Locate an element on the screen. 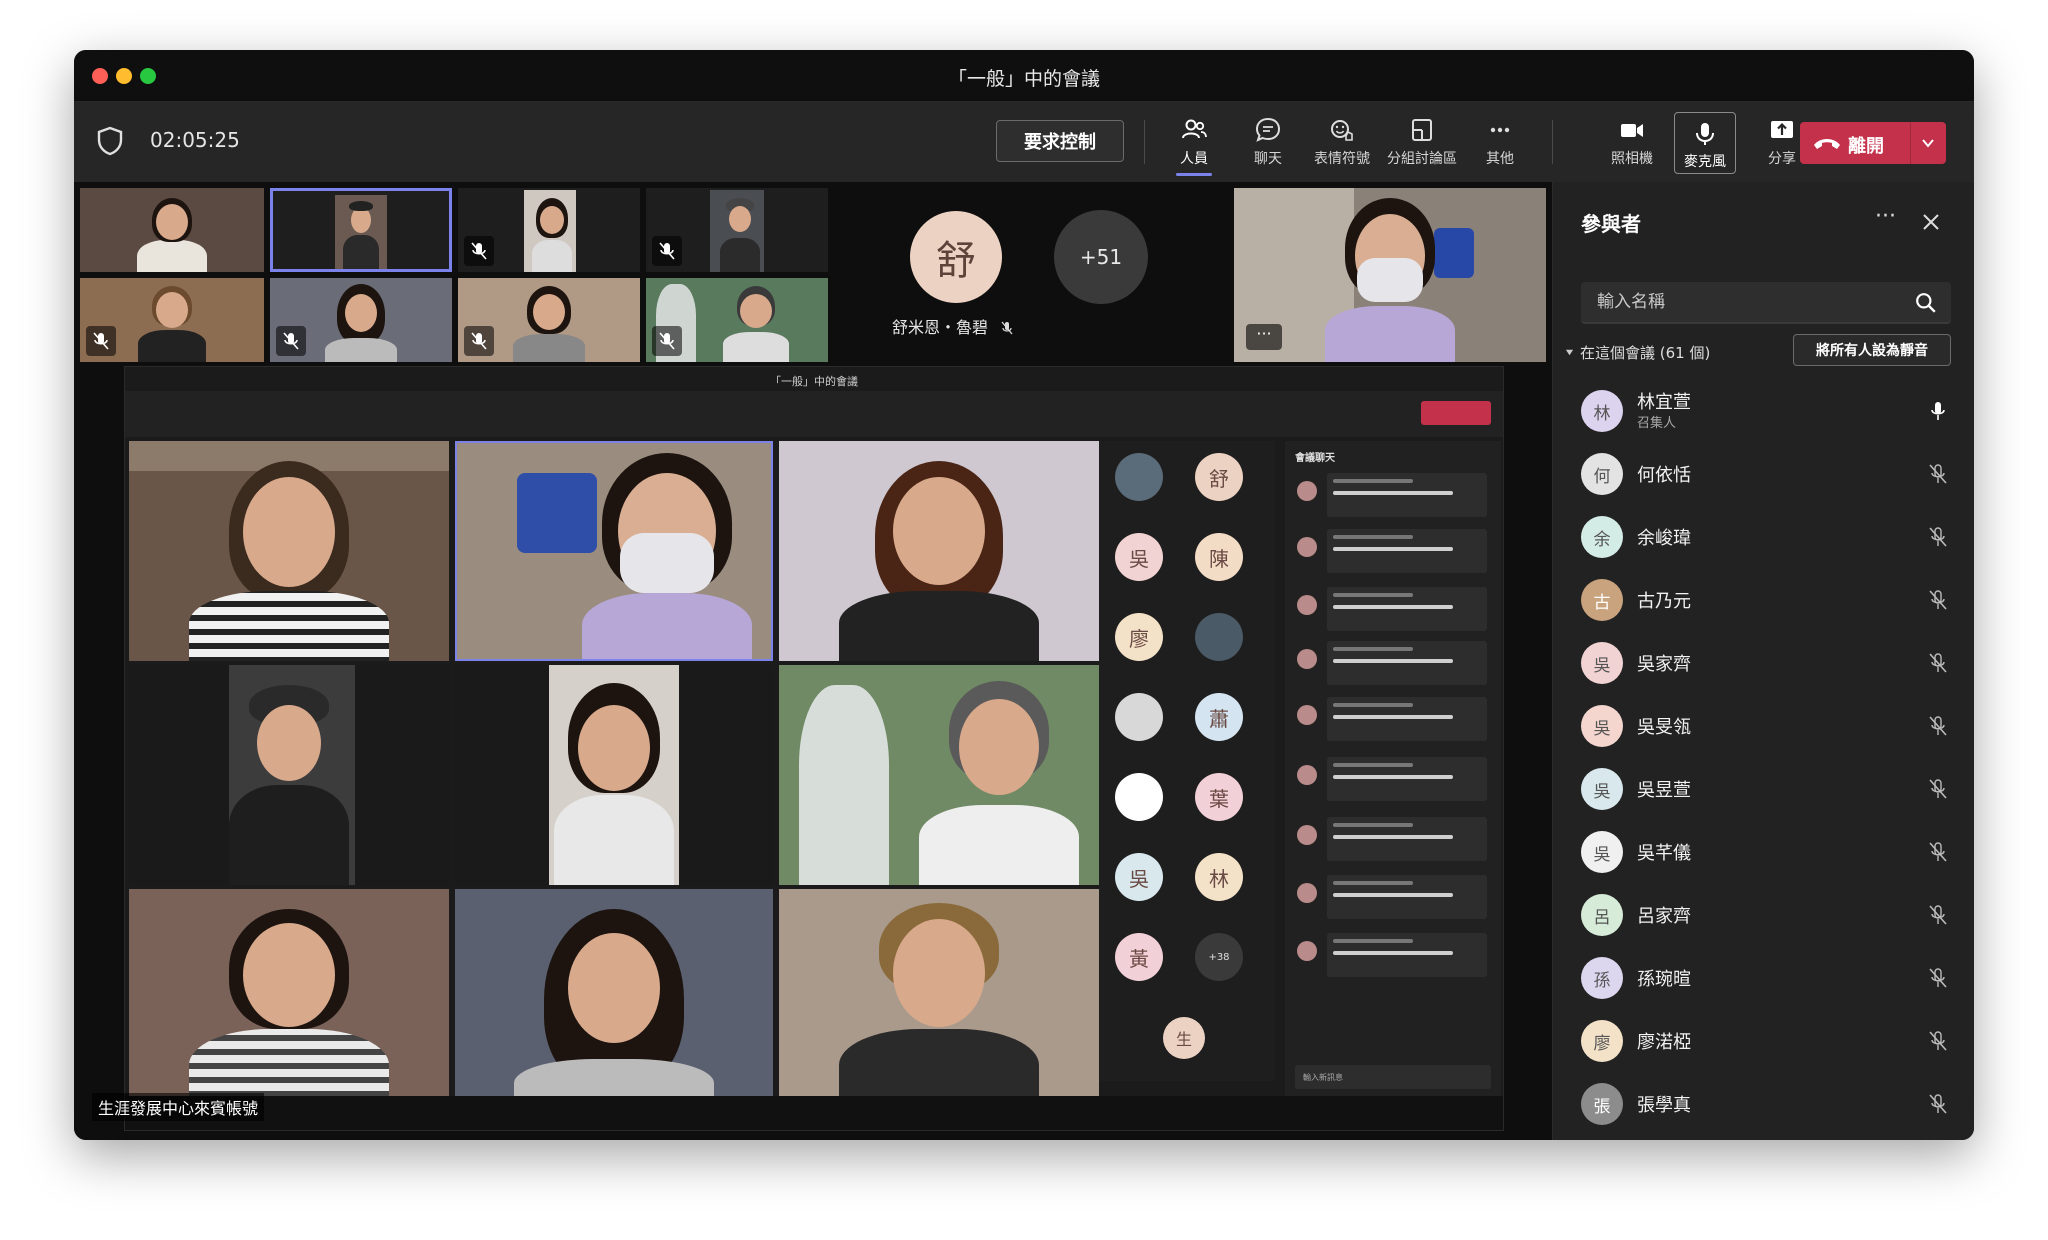 This screenshot has width=2048, height=1240. mute-all-button: 將所有人設為靜音 is located at coordinates (1872, 350).